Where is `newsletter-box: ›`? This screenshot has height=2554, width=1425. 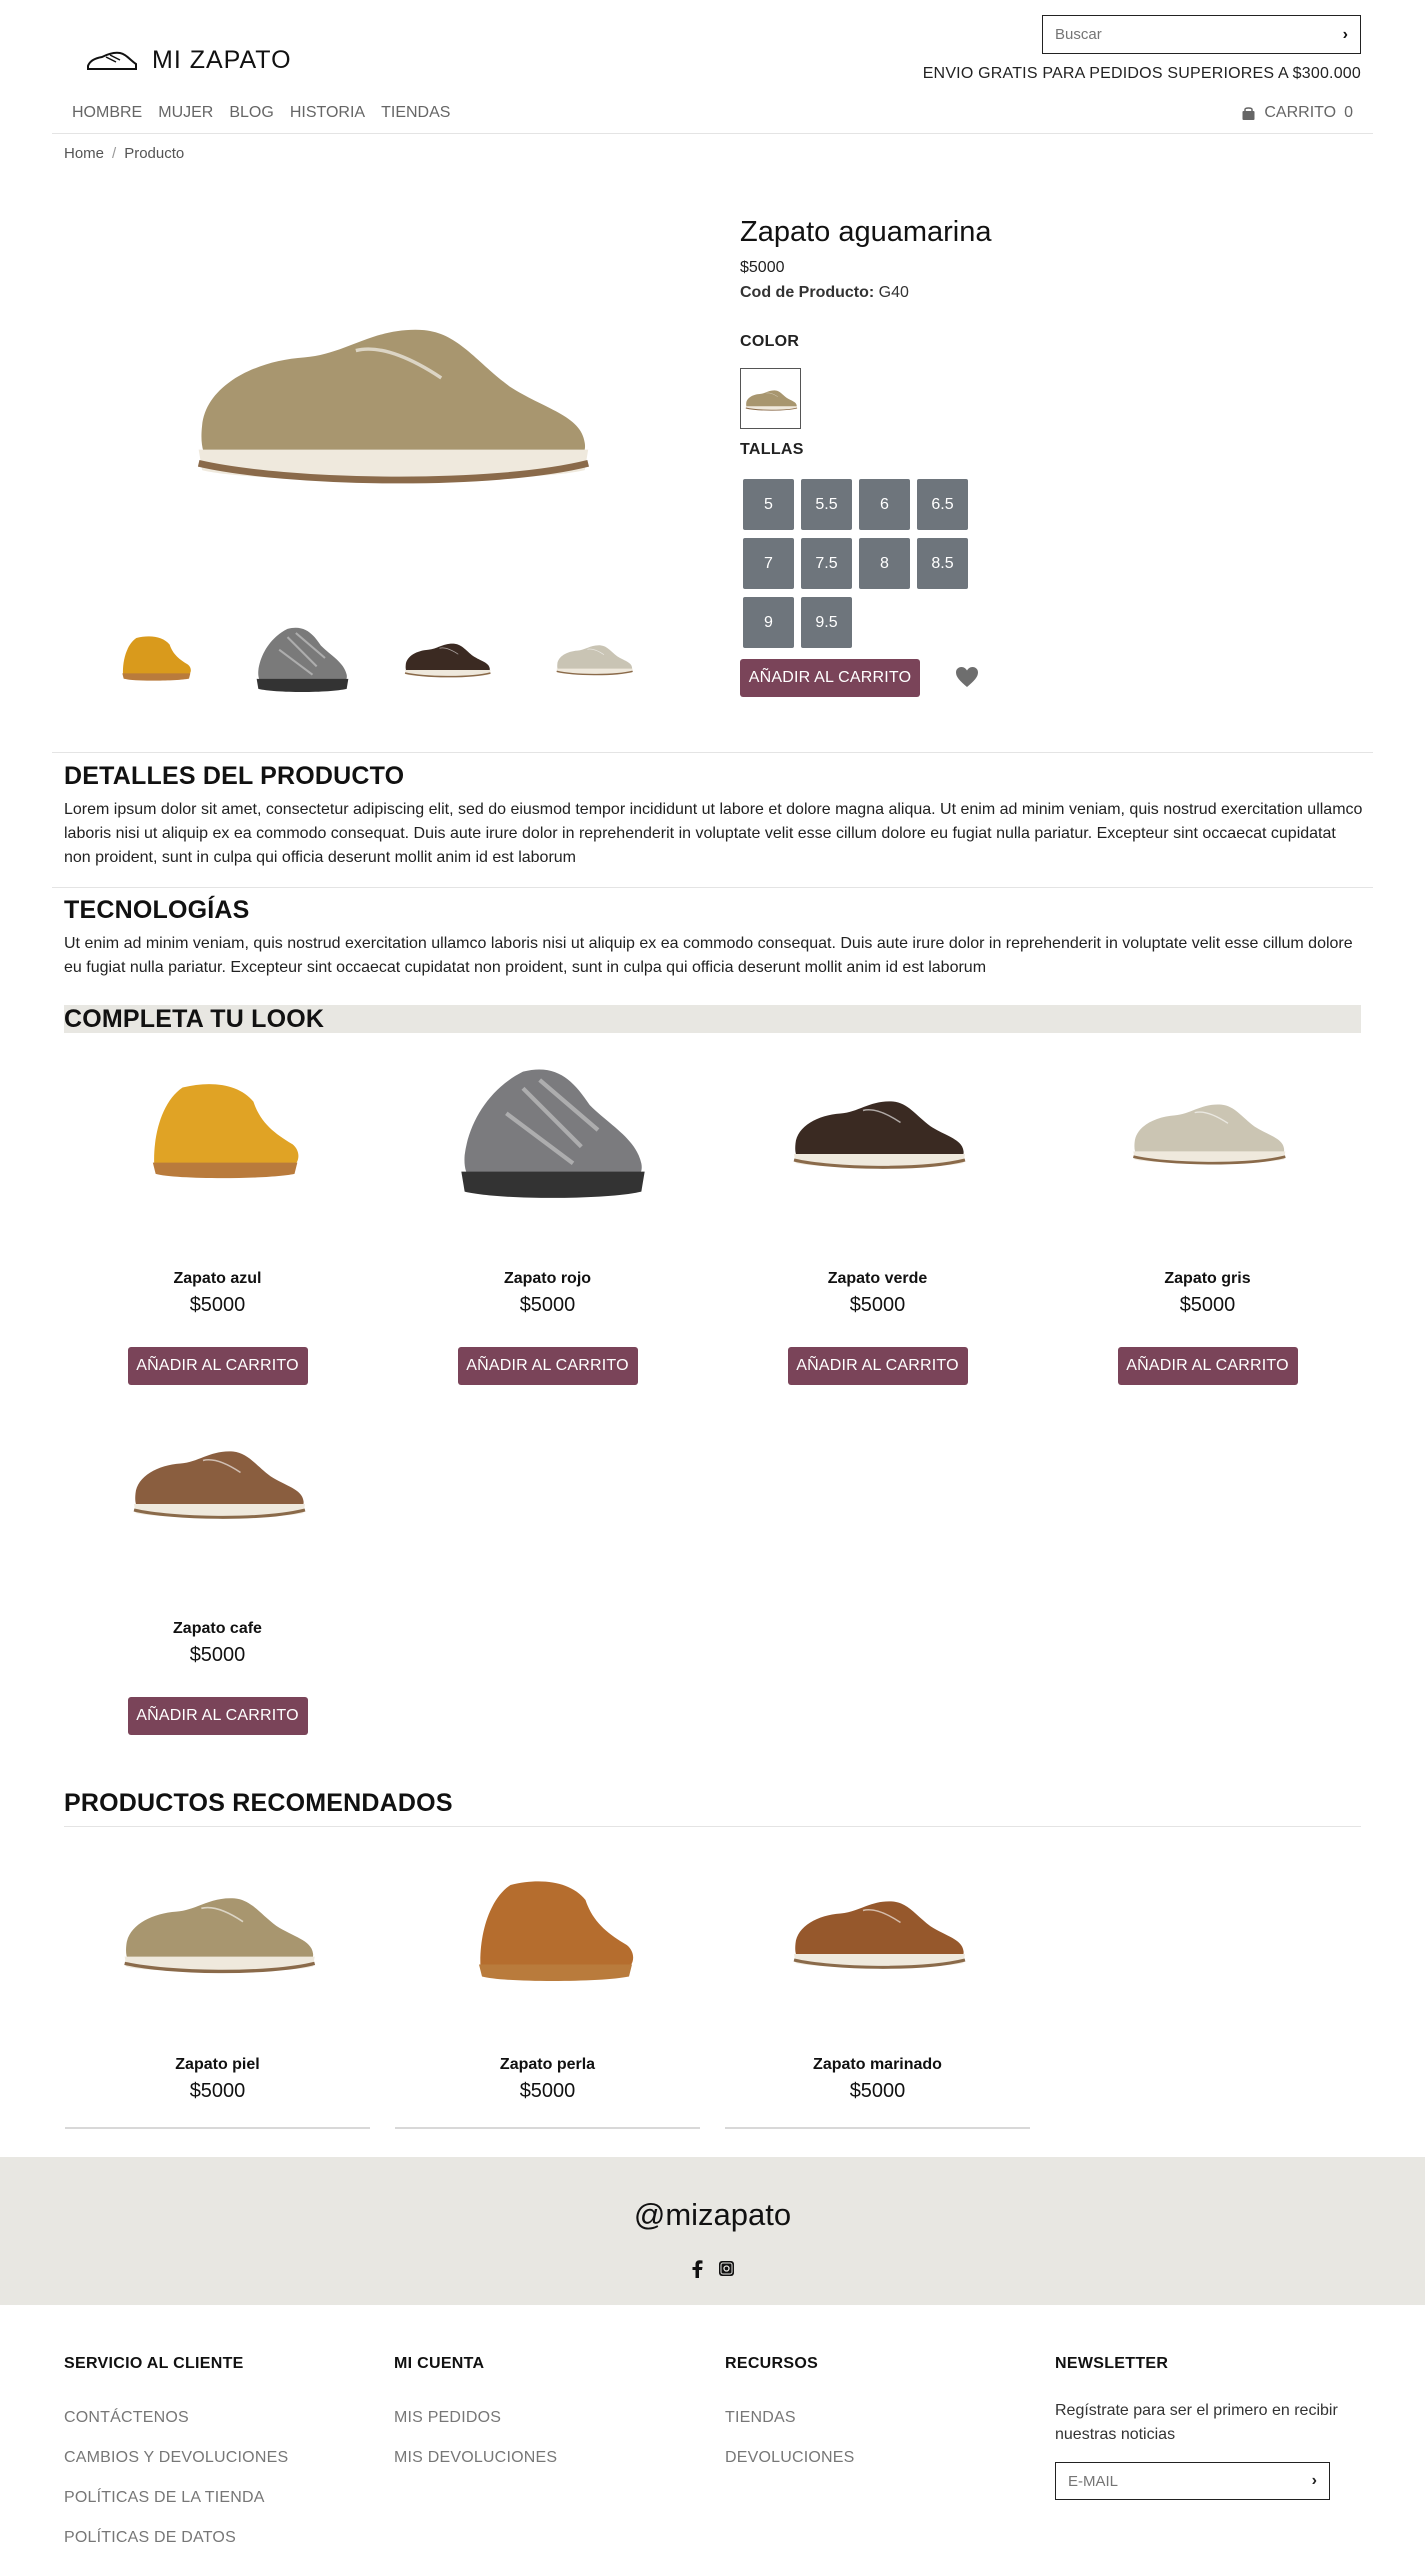 newsletter-box: › is located at coordinates (1192, 2481).